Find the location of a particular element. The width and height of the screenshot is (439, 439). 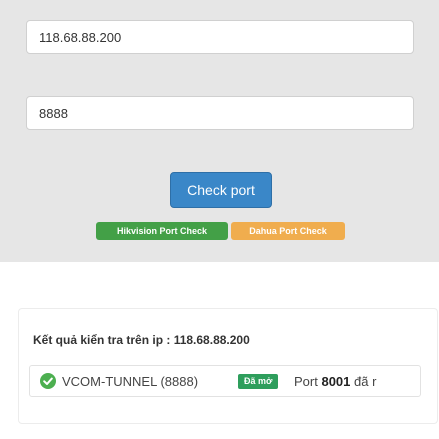

port-status-text: Port 8001 đã r is located at coordinates (335, 381).